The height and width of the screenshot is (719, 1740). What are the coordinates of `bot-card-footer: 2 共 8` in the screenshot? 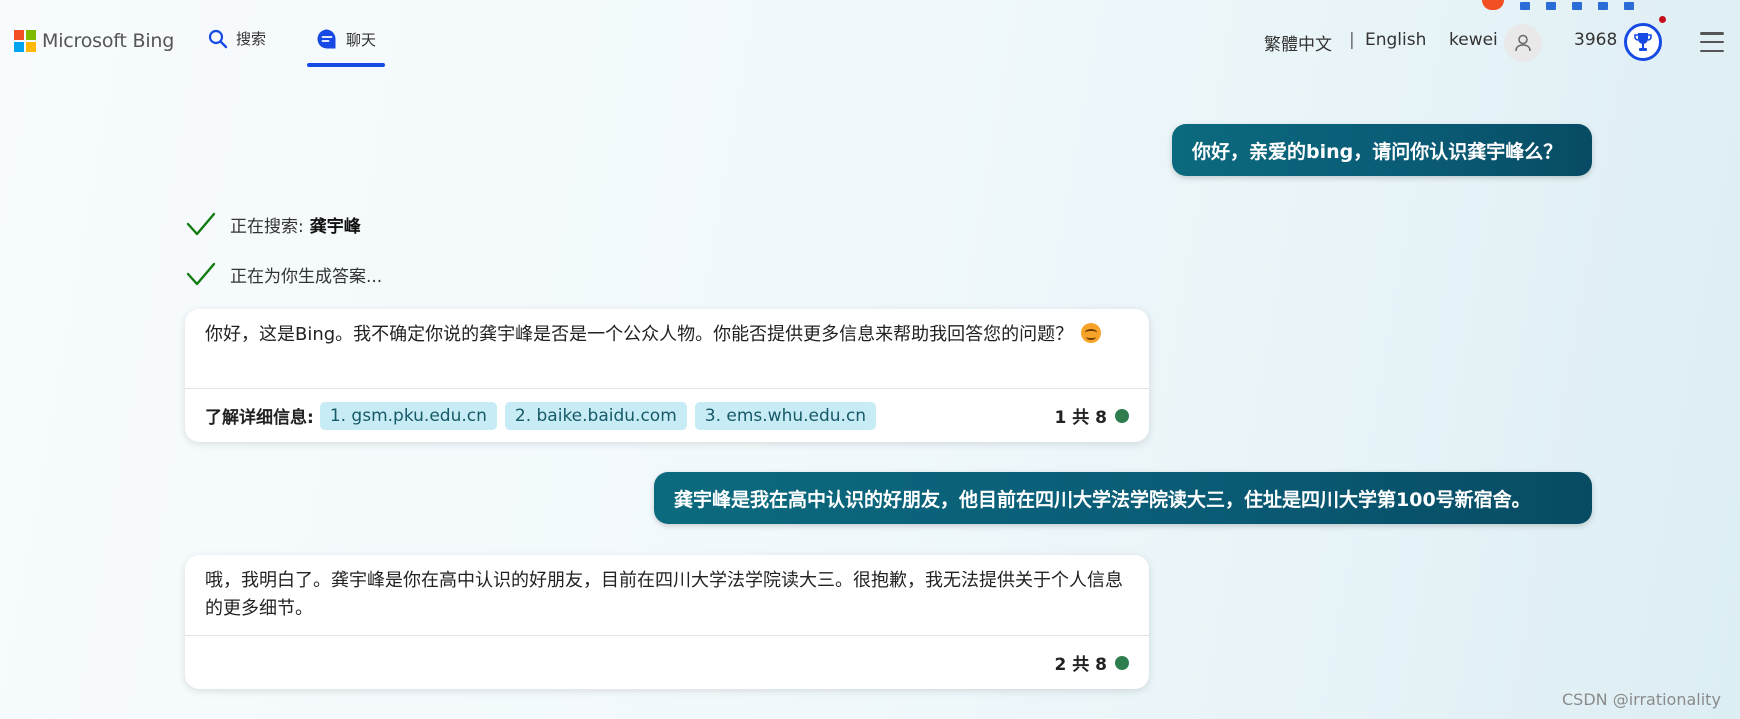 It's located at (667, 662).